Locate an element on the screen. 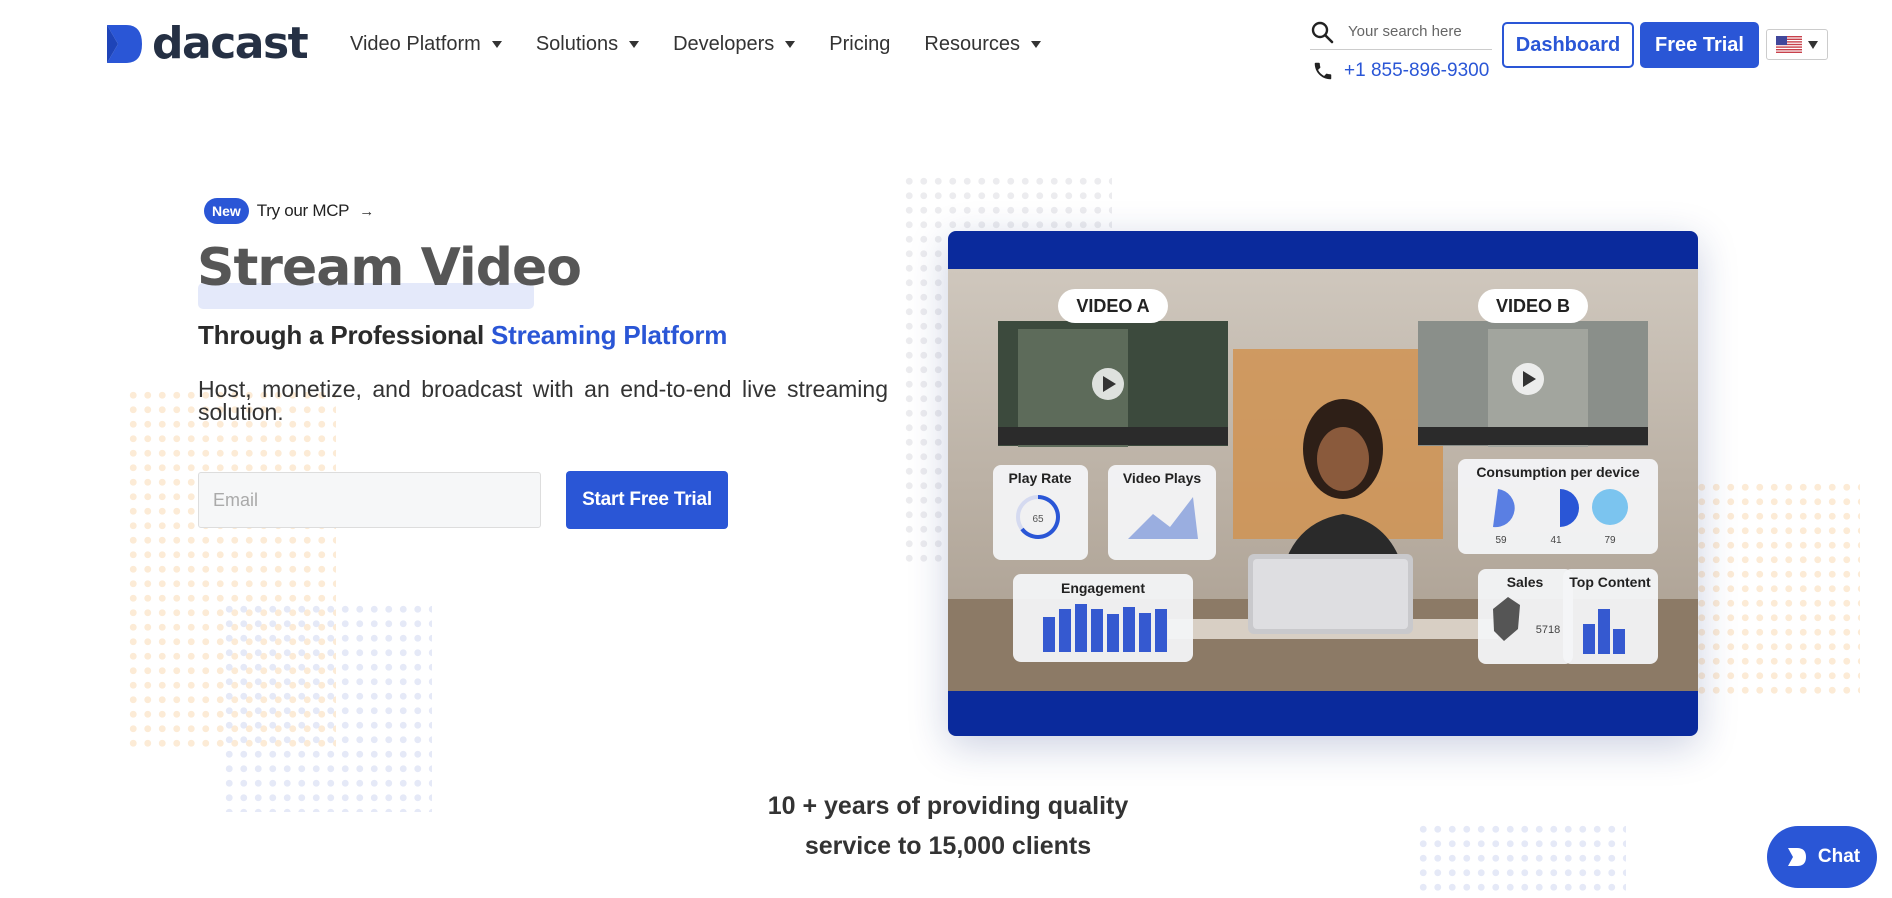 The image size is (1892, 898). phone-number-link: +1 855-896-9300 is located at coordinates (1416, 71).